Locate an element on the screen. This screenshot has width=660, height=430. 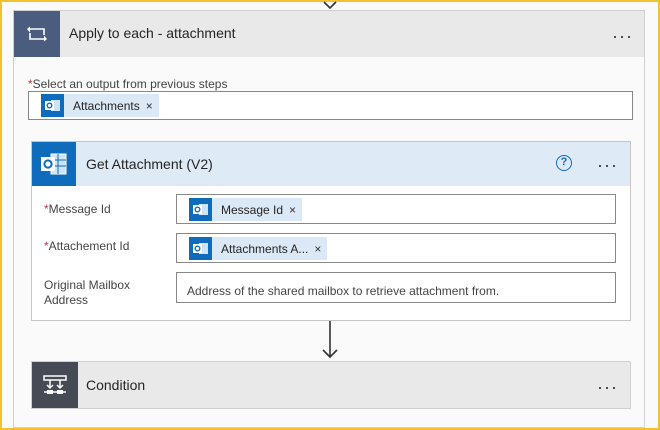
action-header: Get Attachment (V2) ? ··· is located at coordinates (331, 164).